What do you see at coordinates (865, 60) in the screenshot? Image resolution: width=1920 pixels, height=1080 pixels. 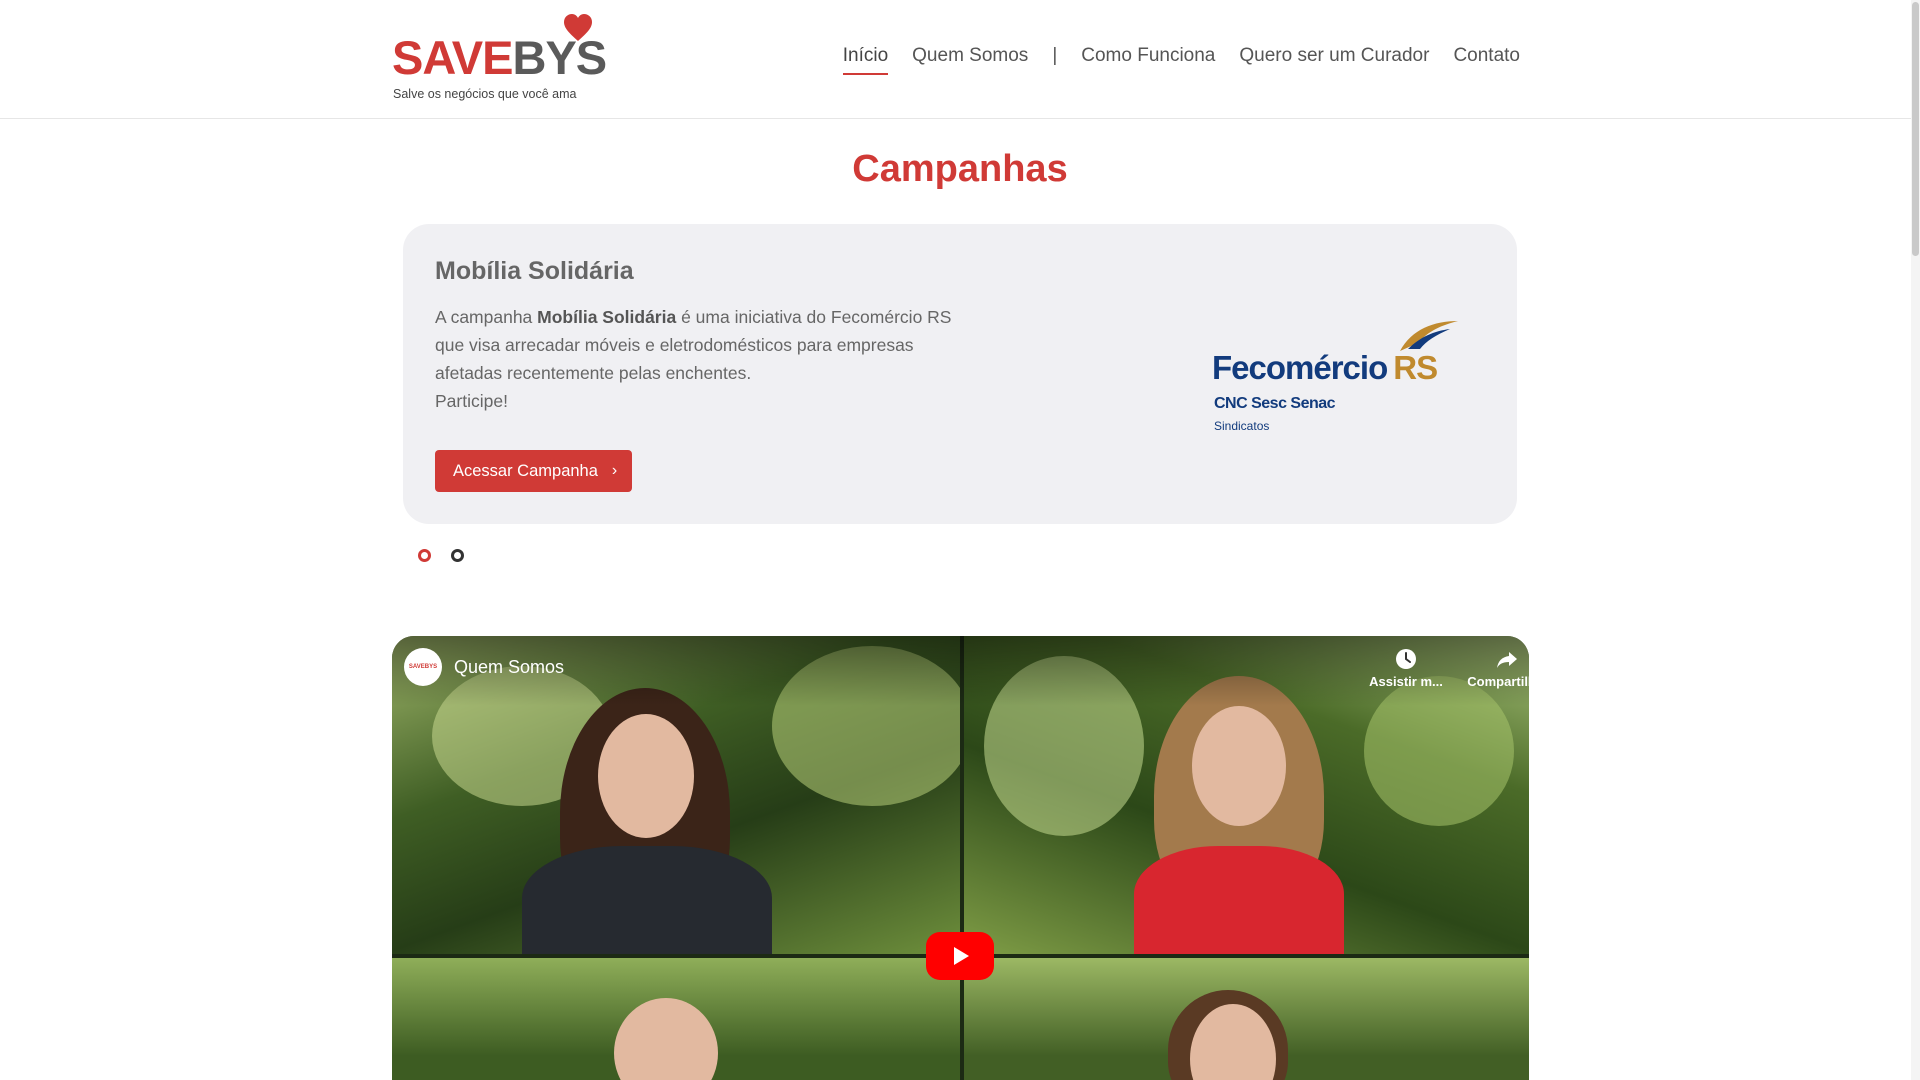 I see `nav-item-inicio: Início` at bounding box center [865, 60].